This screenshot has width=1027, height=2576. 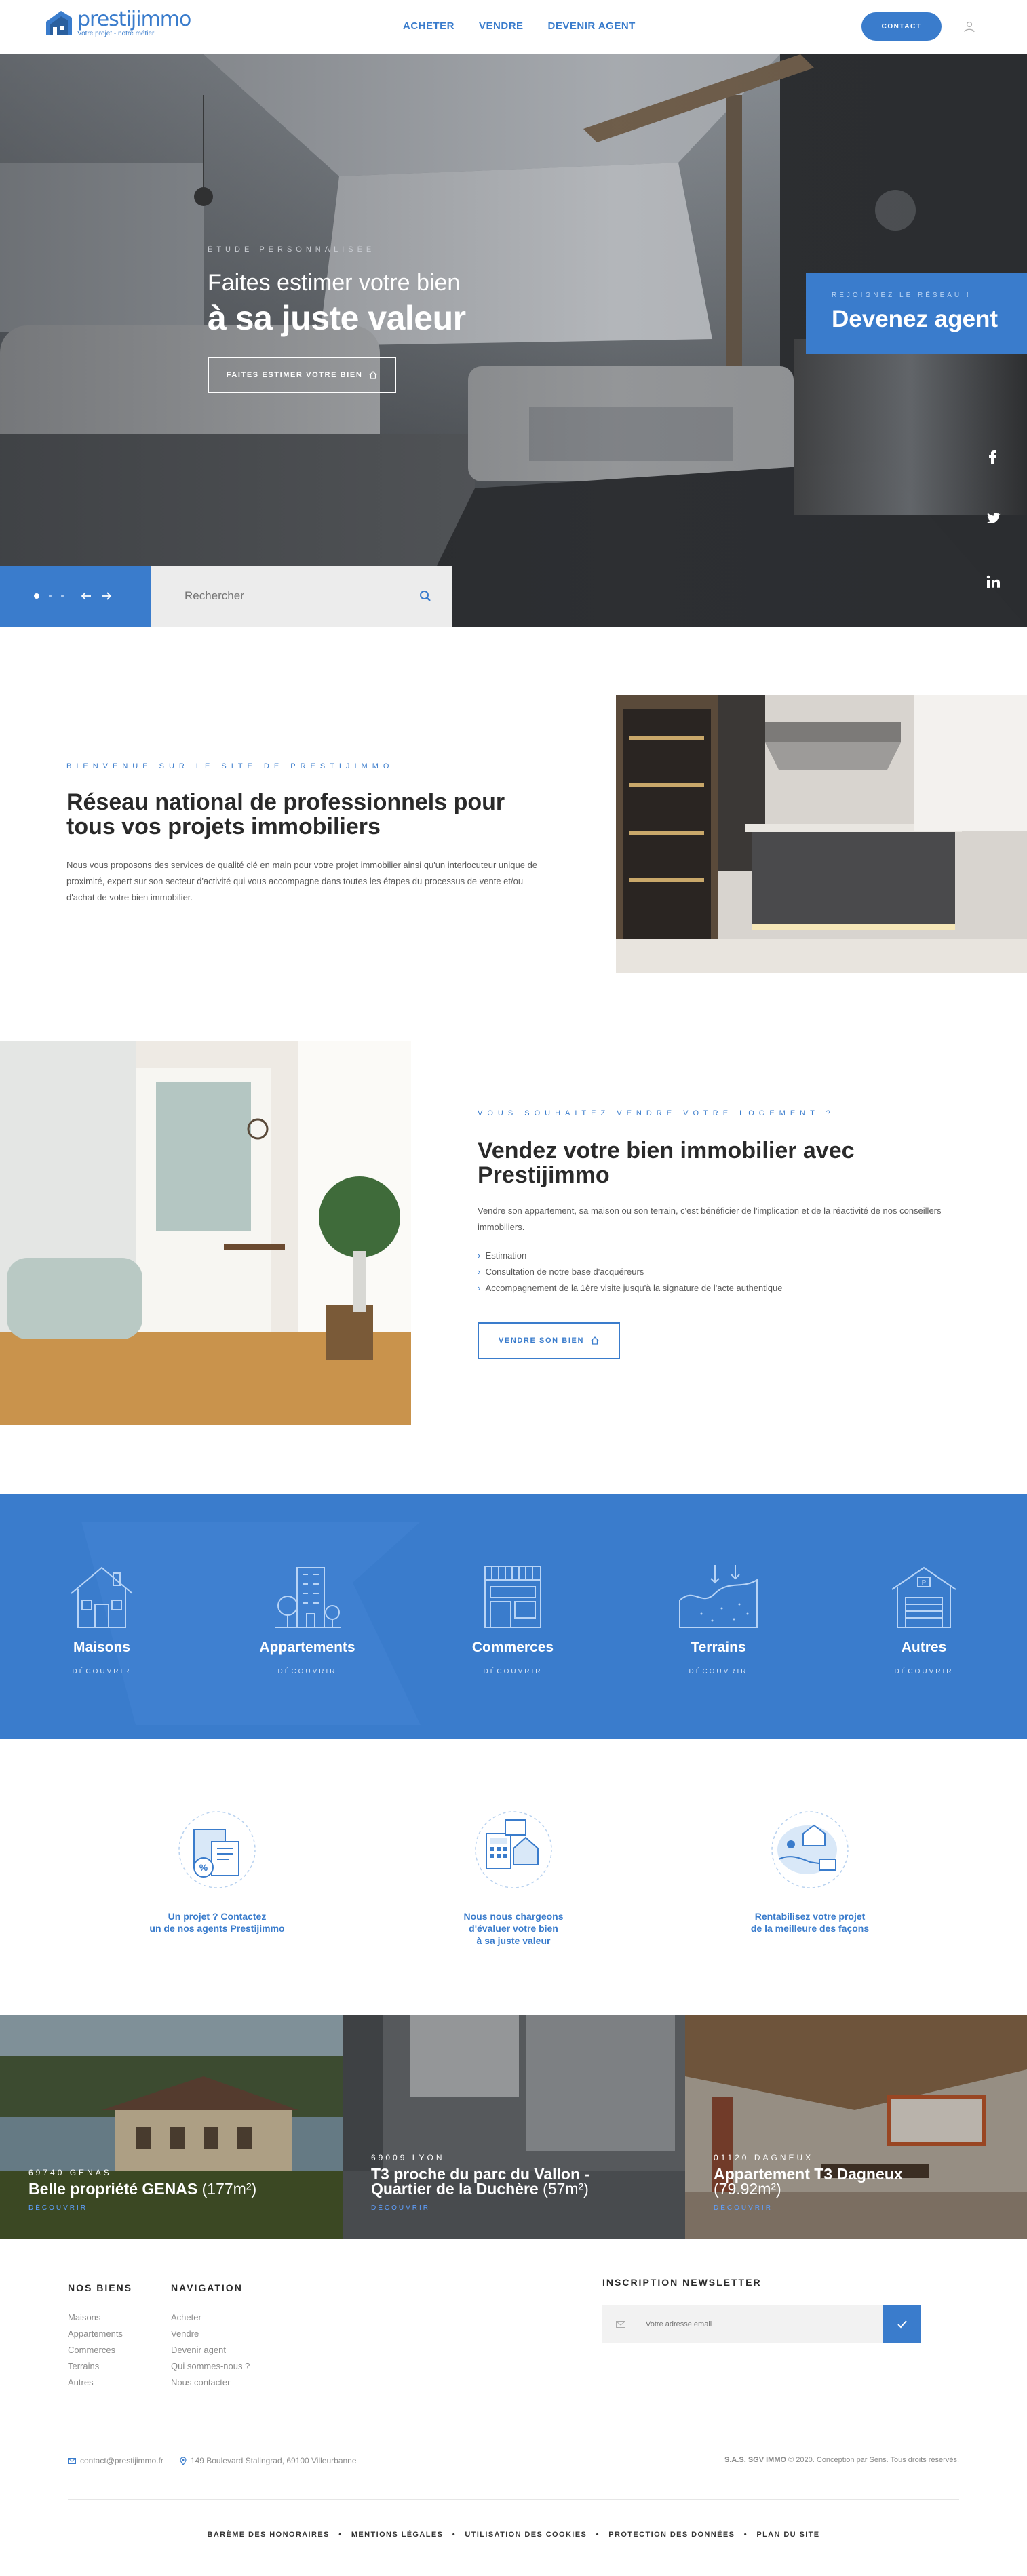 What do you see at coordinates (307, 1618) in the screenshot?
I see `category-appartements: Appartements DÉCOUVRIR` at bounding box center [307, 1618].